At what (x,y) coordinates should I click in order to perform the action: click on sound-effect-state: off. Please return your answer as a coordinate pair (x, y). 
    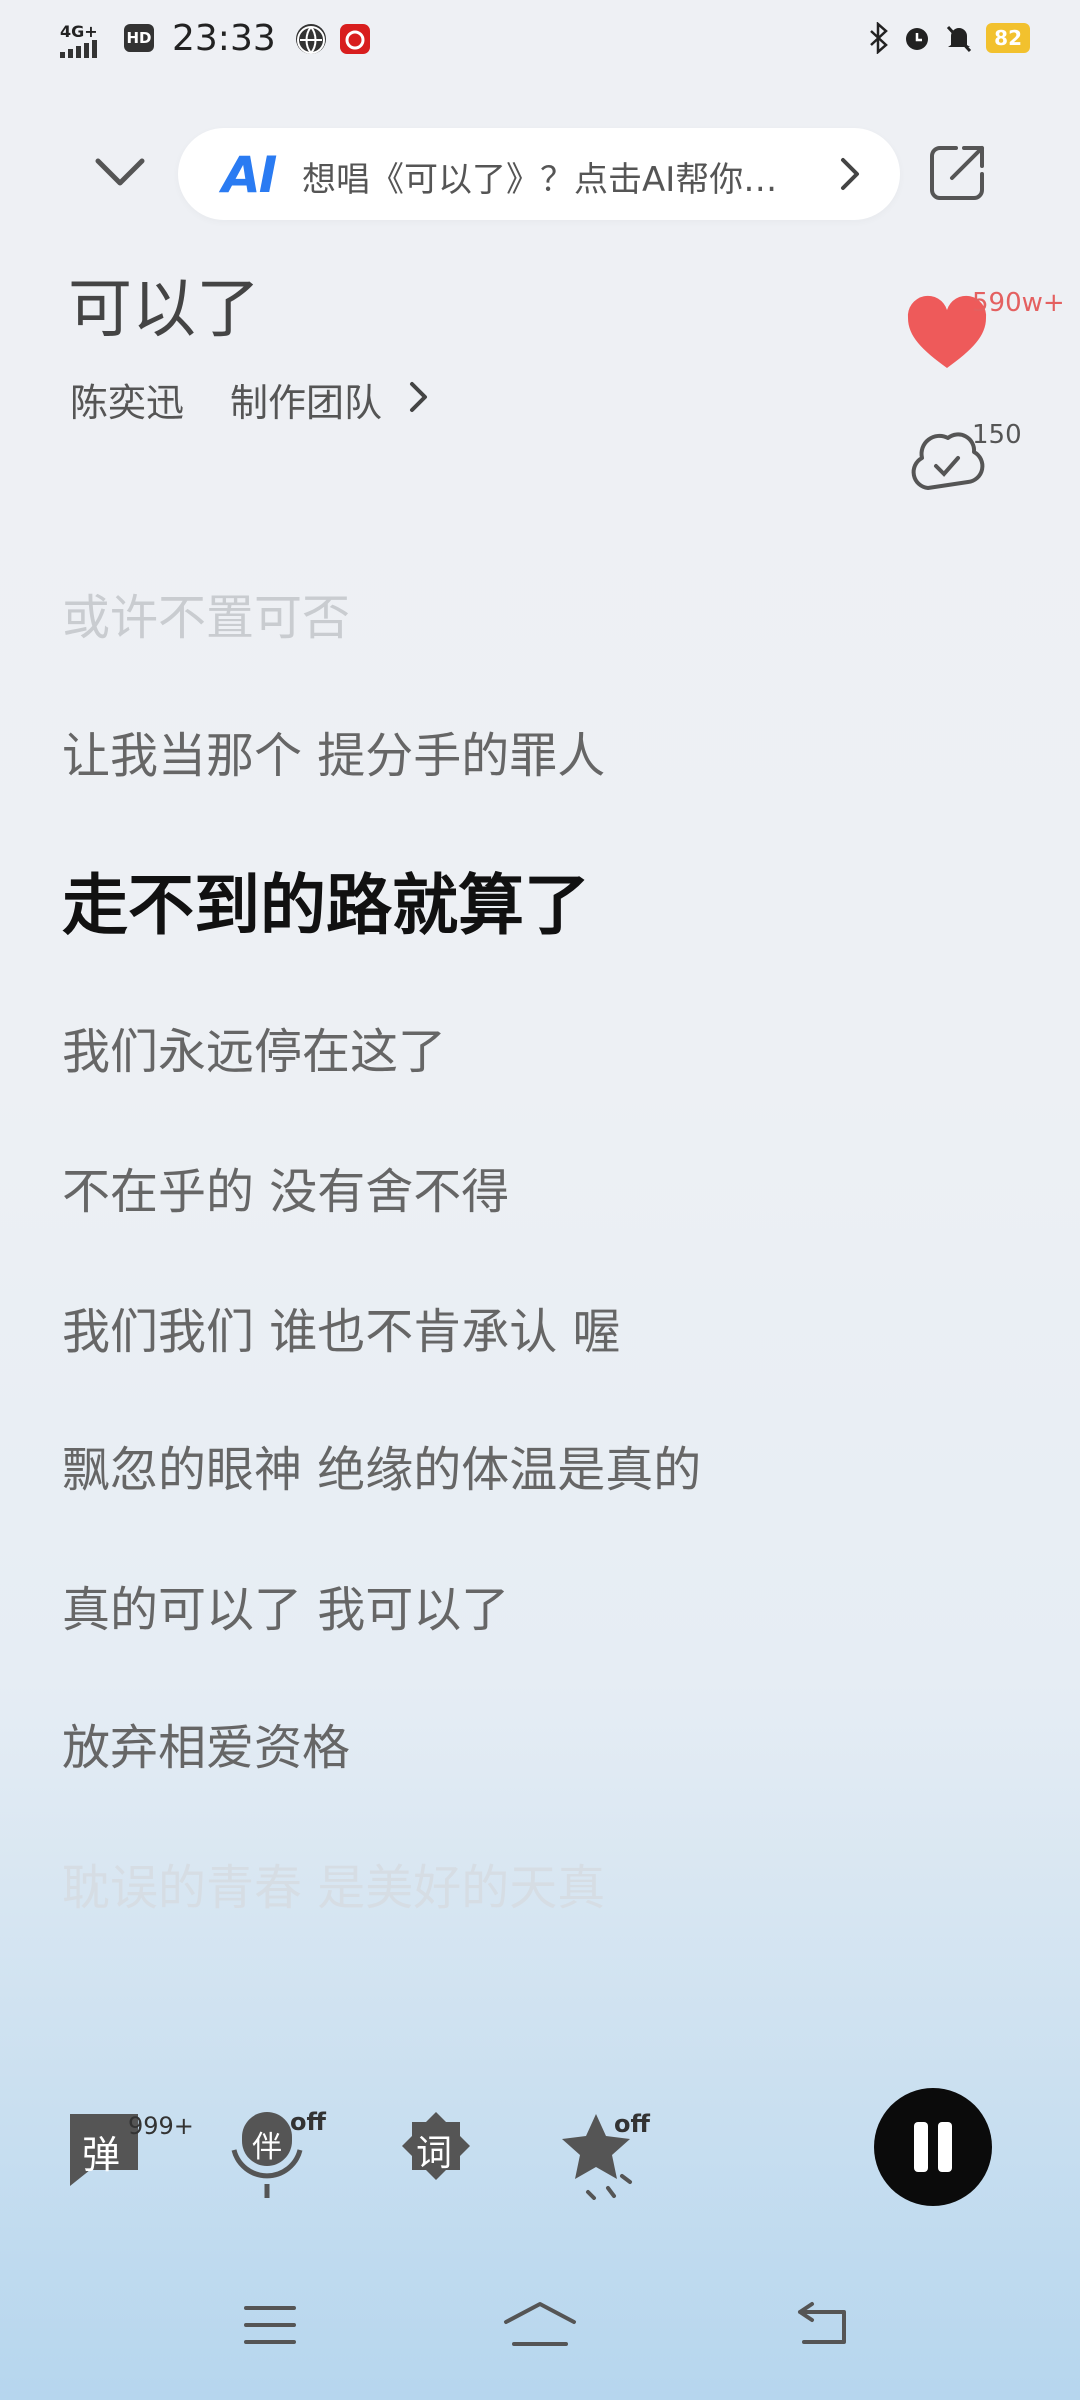
    Looking at the image, I should click on (632, 2124).